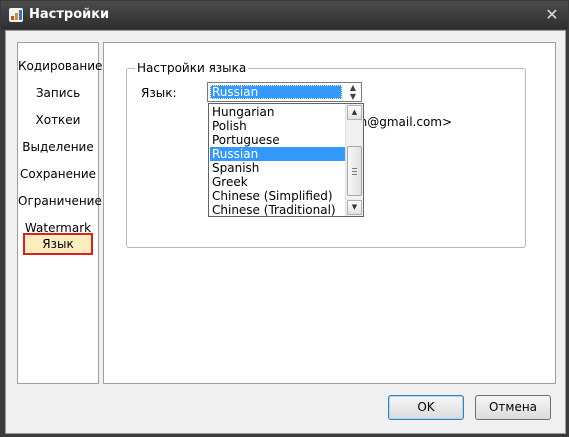  What do you see at coordinates (278, 140) in the screenshot?
I see `language-option: Portuguese` at bounding box center [278, 140].